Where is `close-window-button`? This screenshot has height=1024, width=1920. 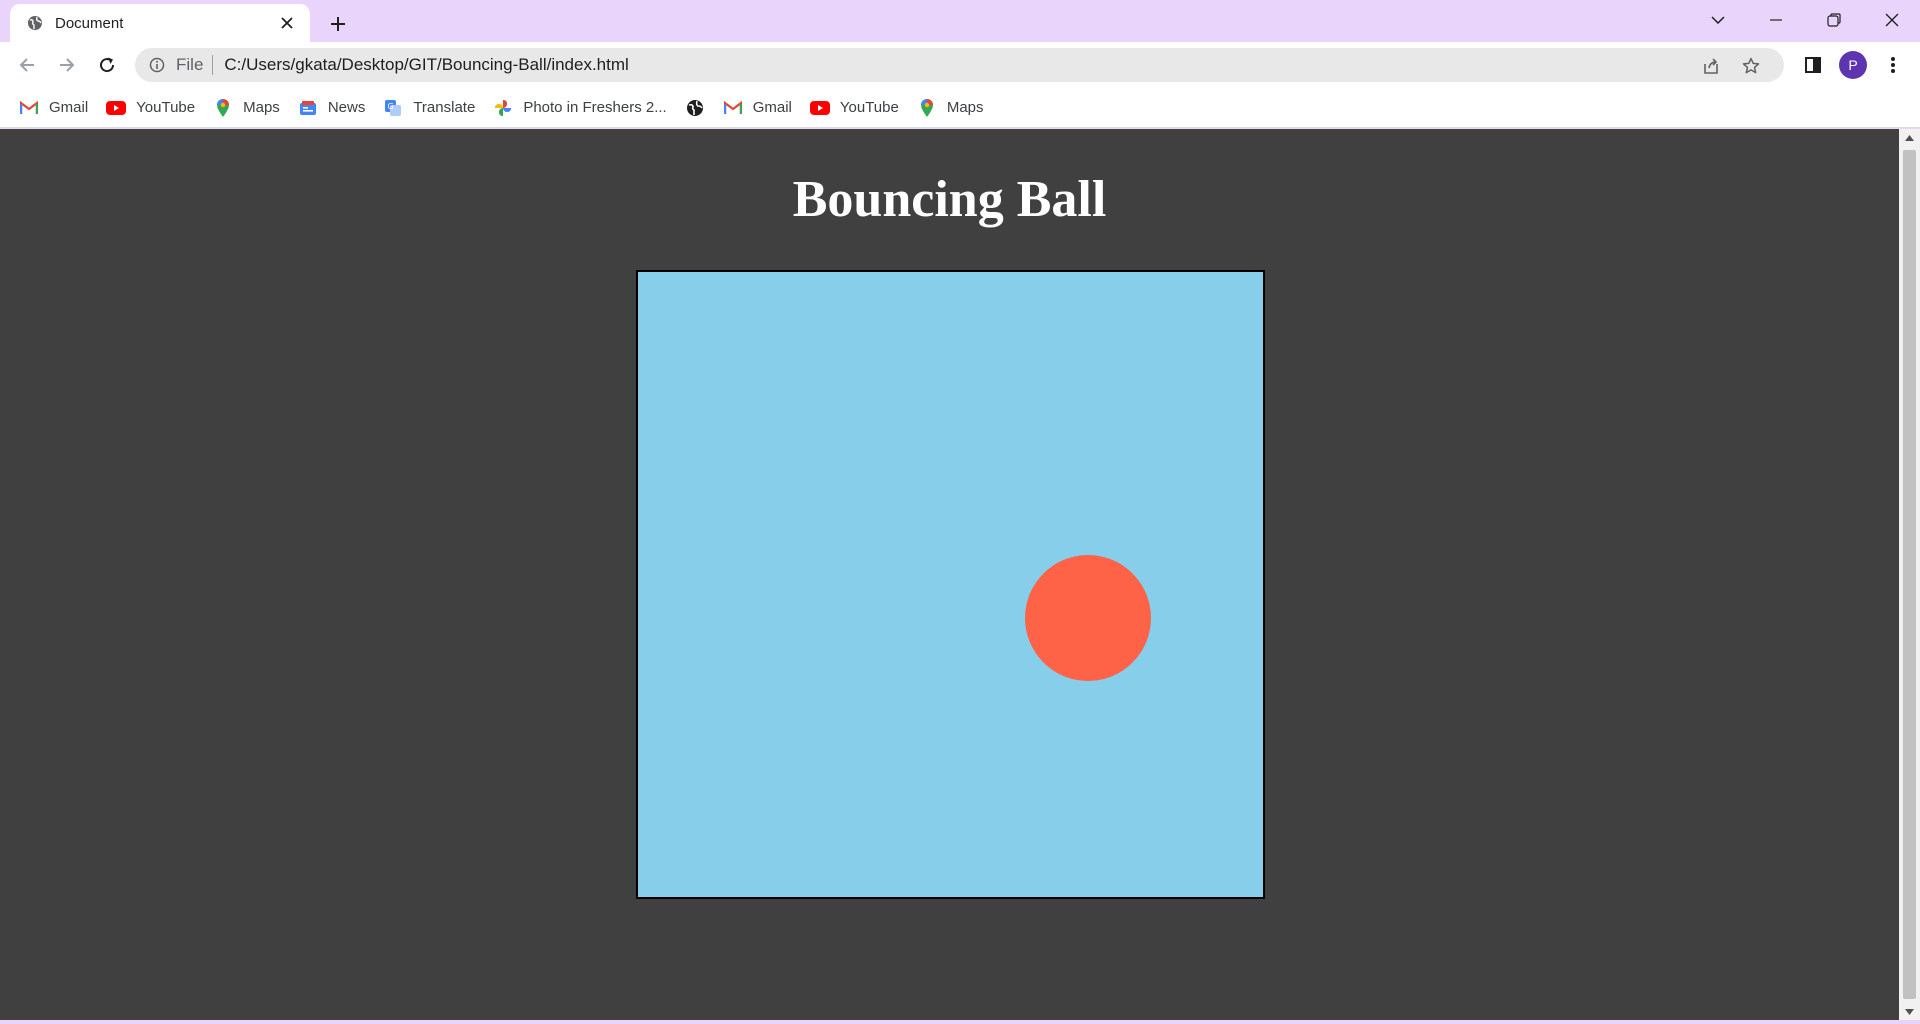
close-window-button is located at coordinates (1892, 20).